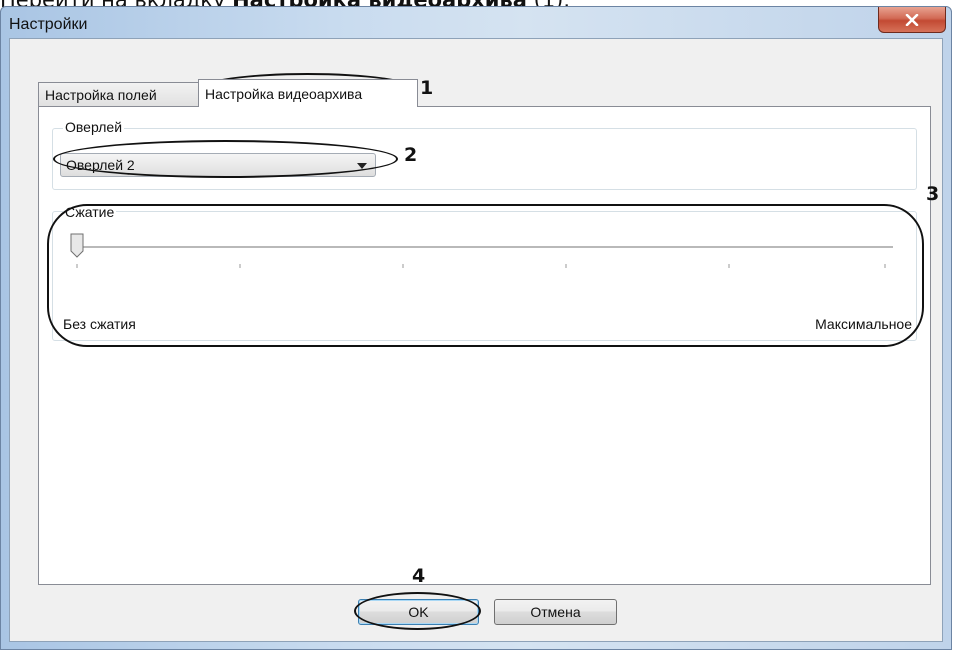 This screenshot has width=955, height=654. I want to click on window-title: Настройки, so click(48, 24).